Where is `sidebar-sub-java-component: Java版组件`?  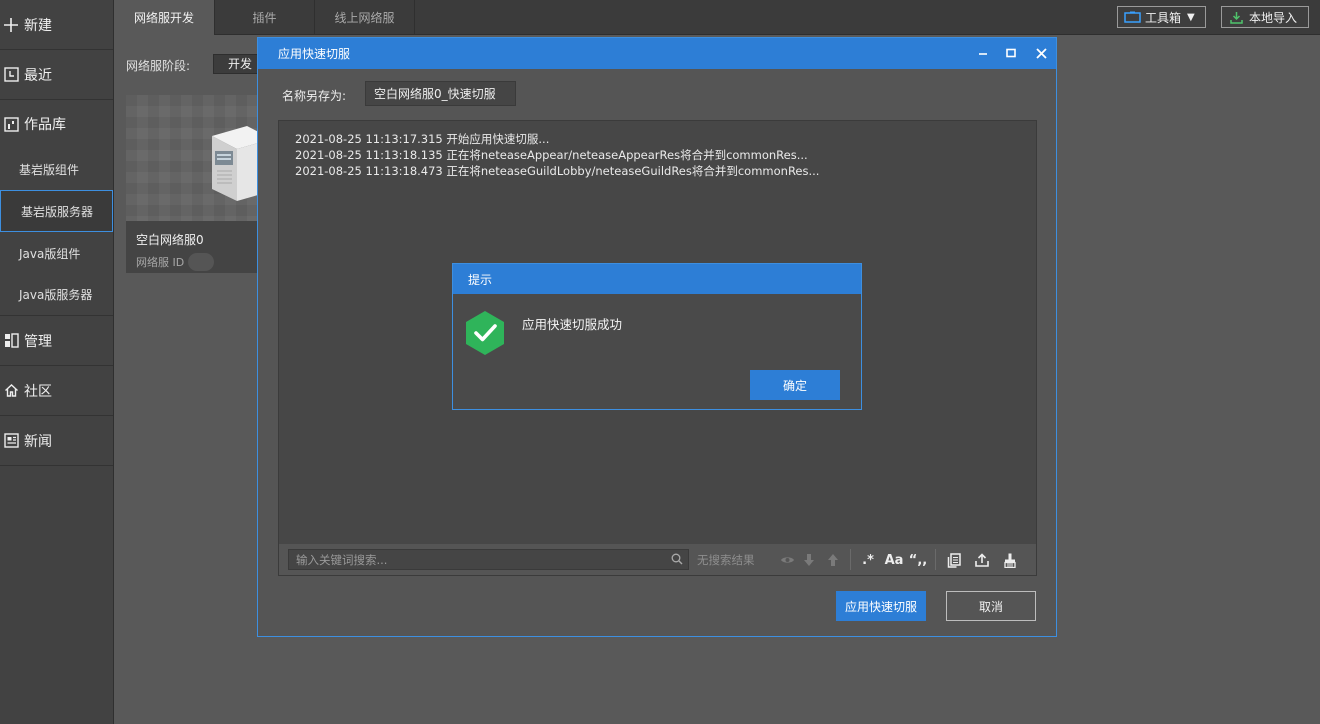 sidebar-sub-java-component: Java版组件 is located at coordinates (56, 253).